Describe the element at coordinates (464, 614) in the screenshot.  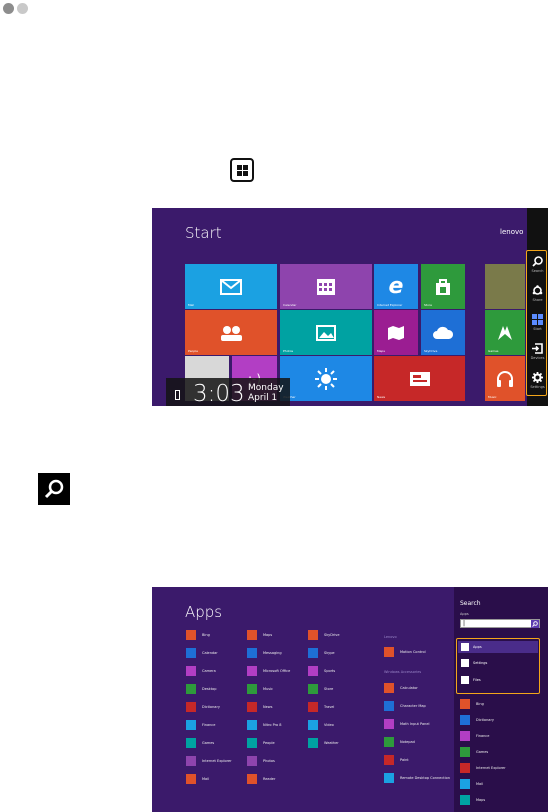
I see `search-scope: Apps` at that location.